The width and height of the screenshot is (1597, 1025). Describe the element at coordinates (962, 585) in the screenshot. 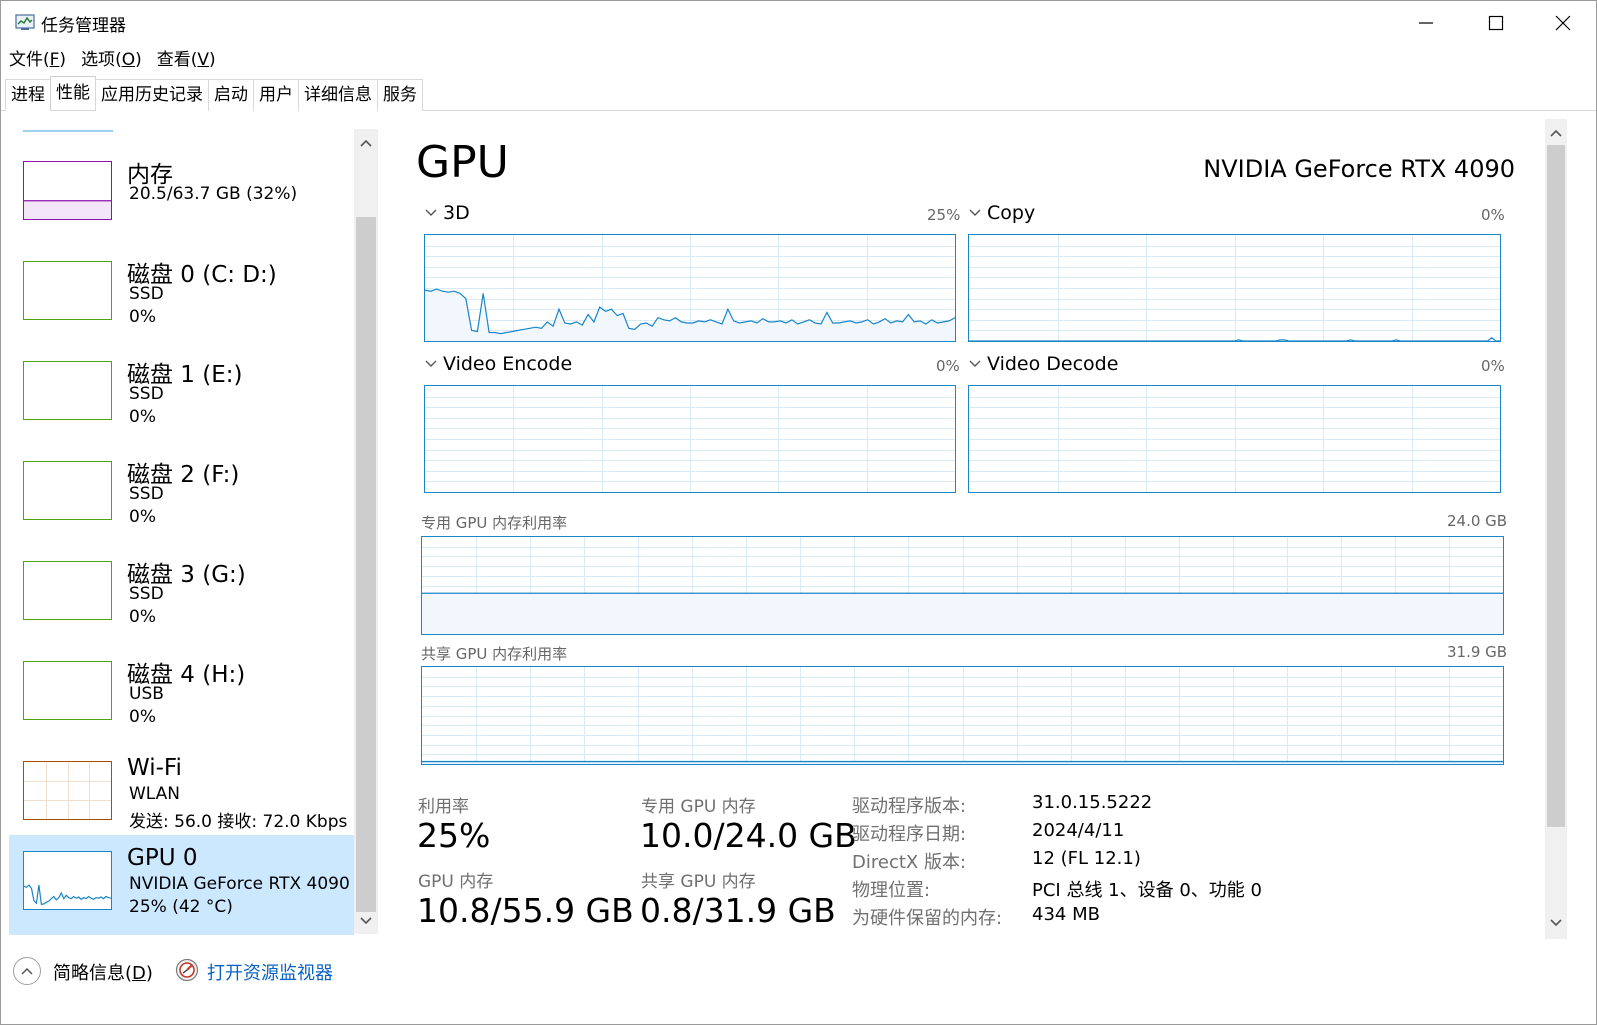

I see `dedicated-memory-graph` at that location.